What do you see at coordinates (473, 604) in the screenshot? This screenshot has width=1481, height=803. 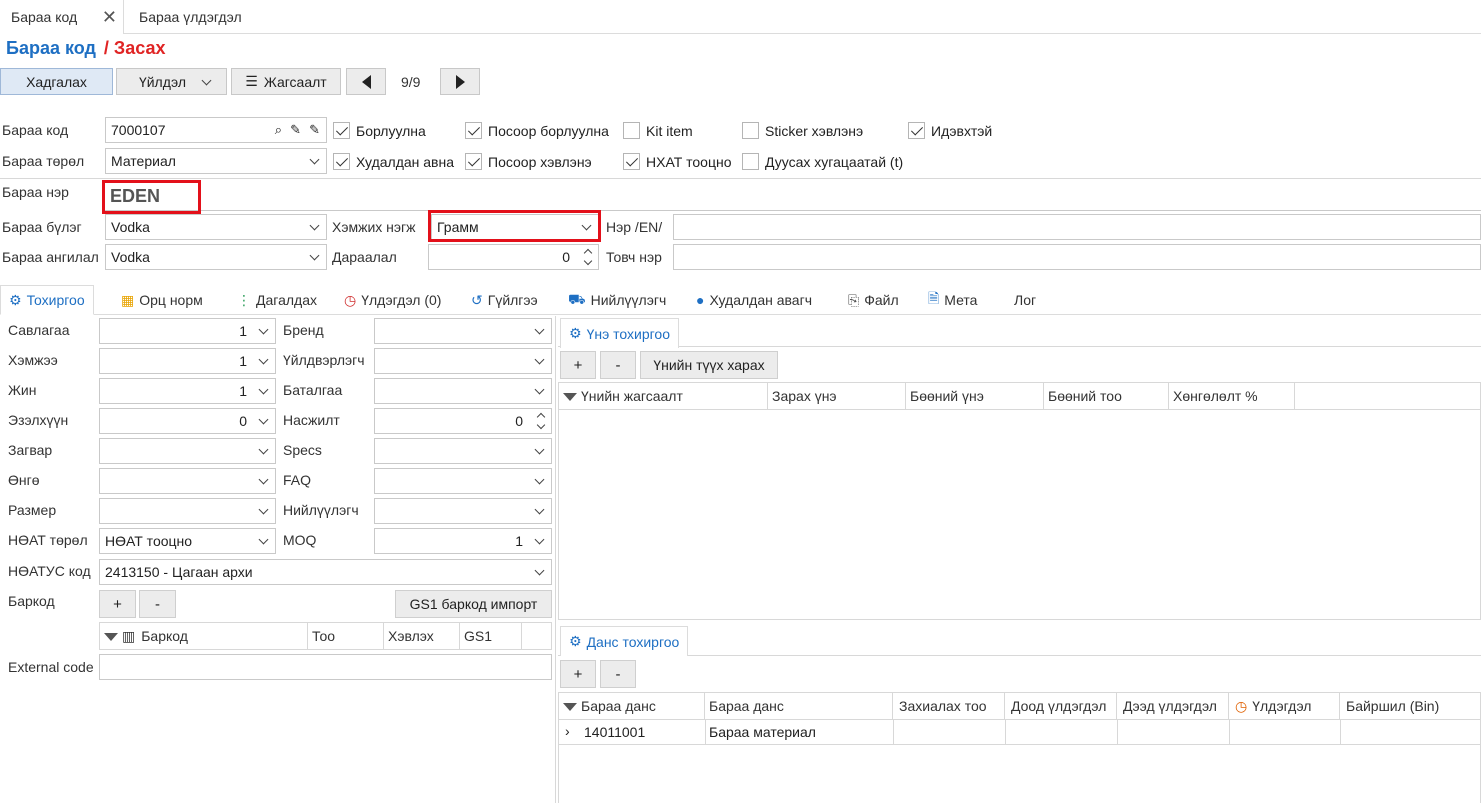 I see `gs1-import-button: GS1 баркод импорт` at bounding box center [473, 604].